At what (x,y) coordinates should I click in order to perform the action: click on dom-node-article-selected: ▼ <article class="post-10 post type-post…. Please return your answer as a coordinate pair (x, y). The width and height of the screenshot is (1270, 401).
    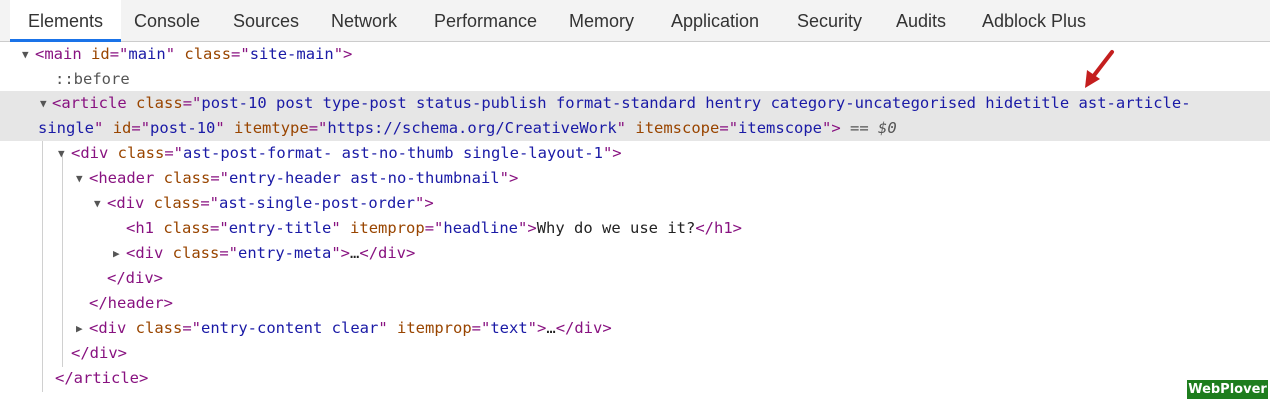
    Looking at the image, I should click on (635, 116).